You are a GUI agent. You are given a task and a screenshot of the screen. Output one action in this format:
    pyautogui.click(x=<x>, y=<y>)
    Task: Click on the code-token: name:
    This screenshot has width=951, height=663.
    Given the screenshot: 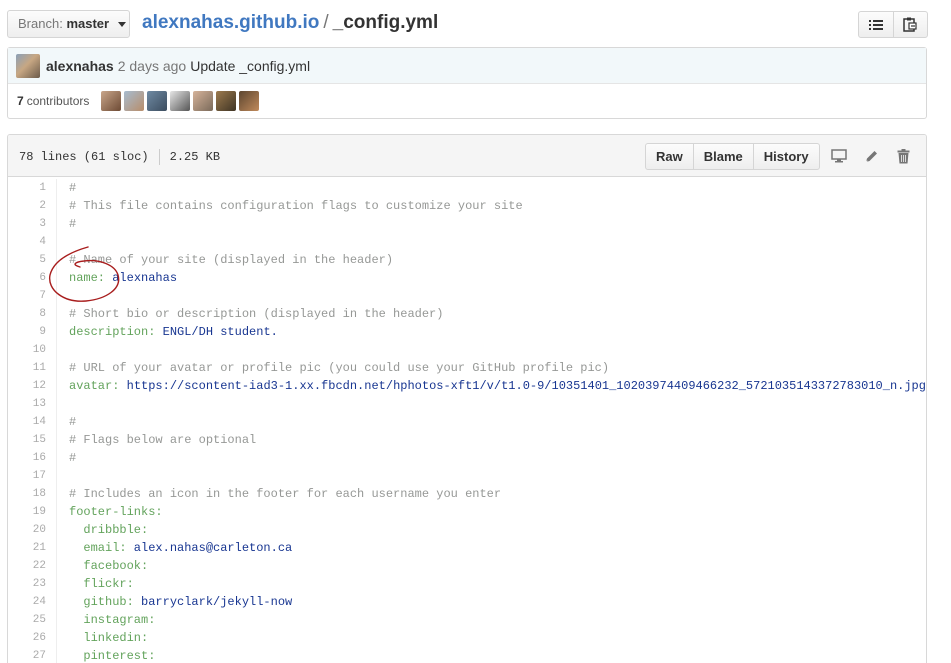 What is the action you would take?
    pyautogui.click(x=87, y=278)
    